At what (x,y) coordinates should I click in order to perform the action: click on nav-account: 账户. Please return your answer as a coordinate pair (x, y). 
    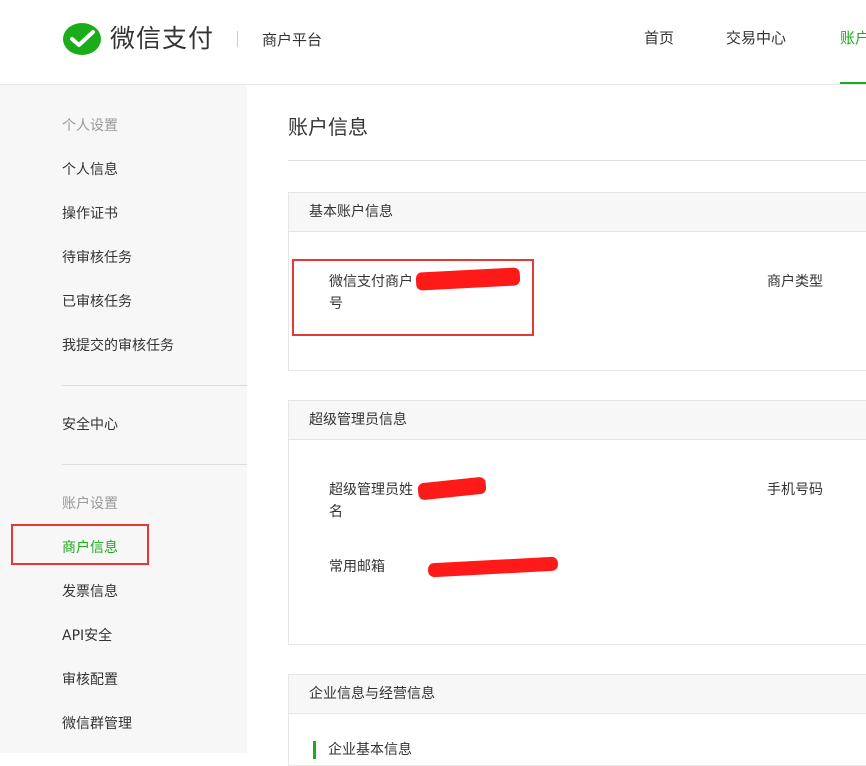
    Looking at the image, I should click on (853, 38).